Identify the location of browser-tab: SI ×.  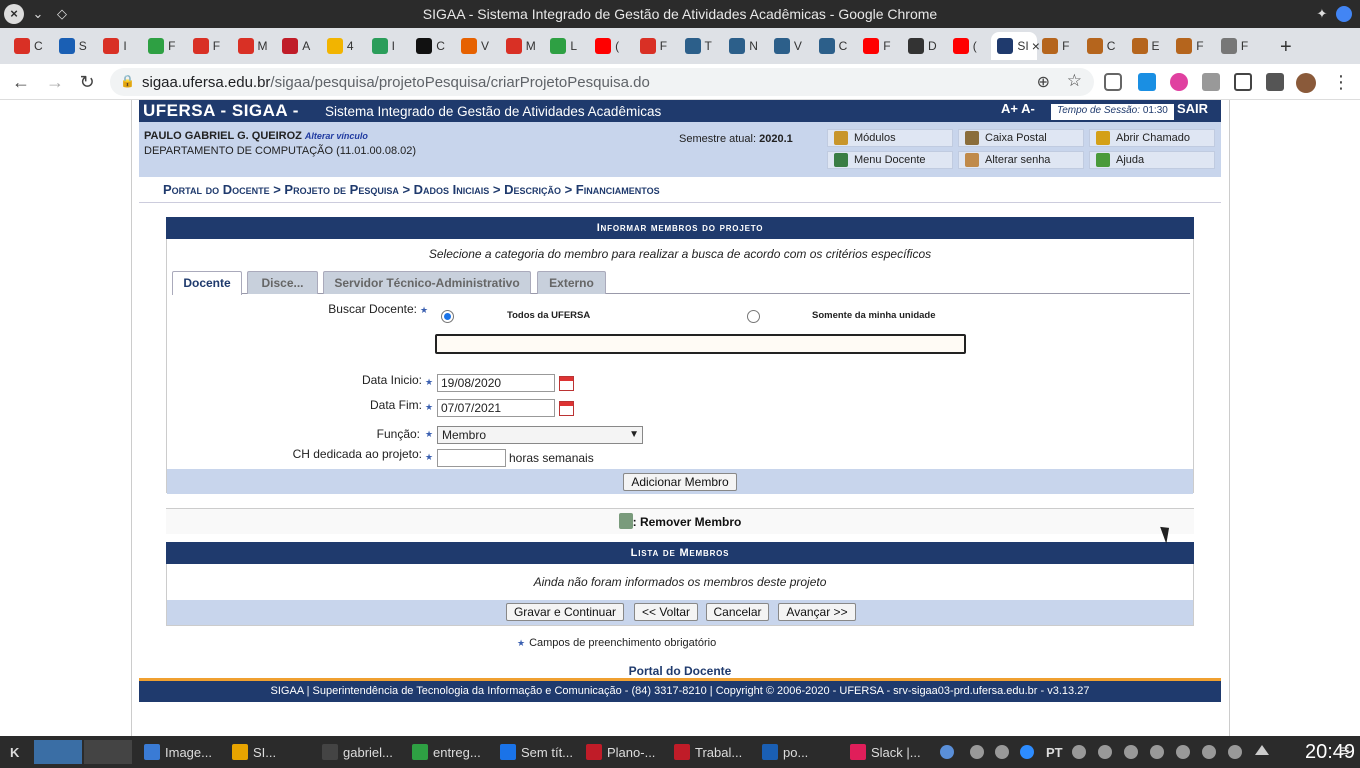
(1015, 46).